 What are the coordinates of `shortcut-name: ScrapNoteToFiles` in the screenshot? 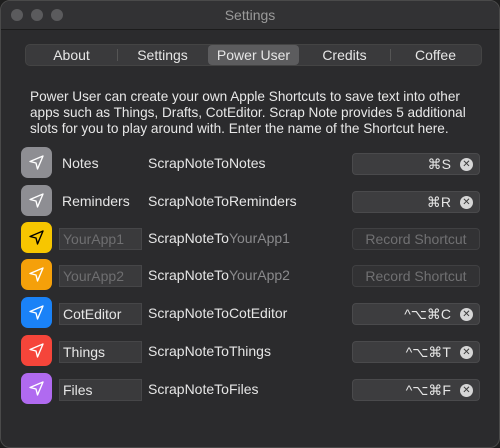 It's located at (203, 389).